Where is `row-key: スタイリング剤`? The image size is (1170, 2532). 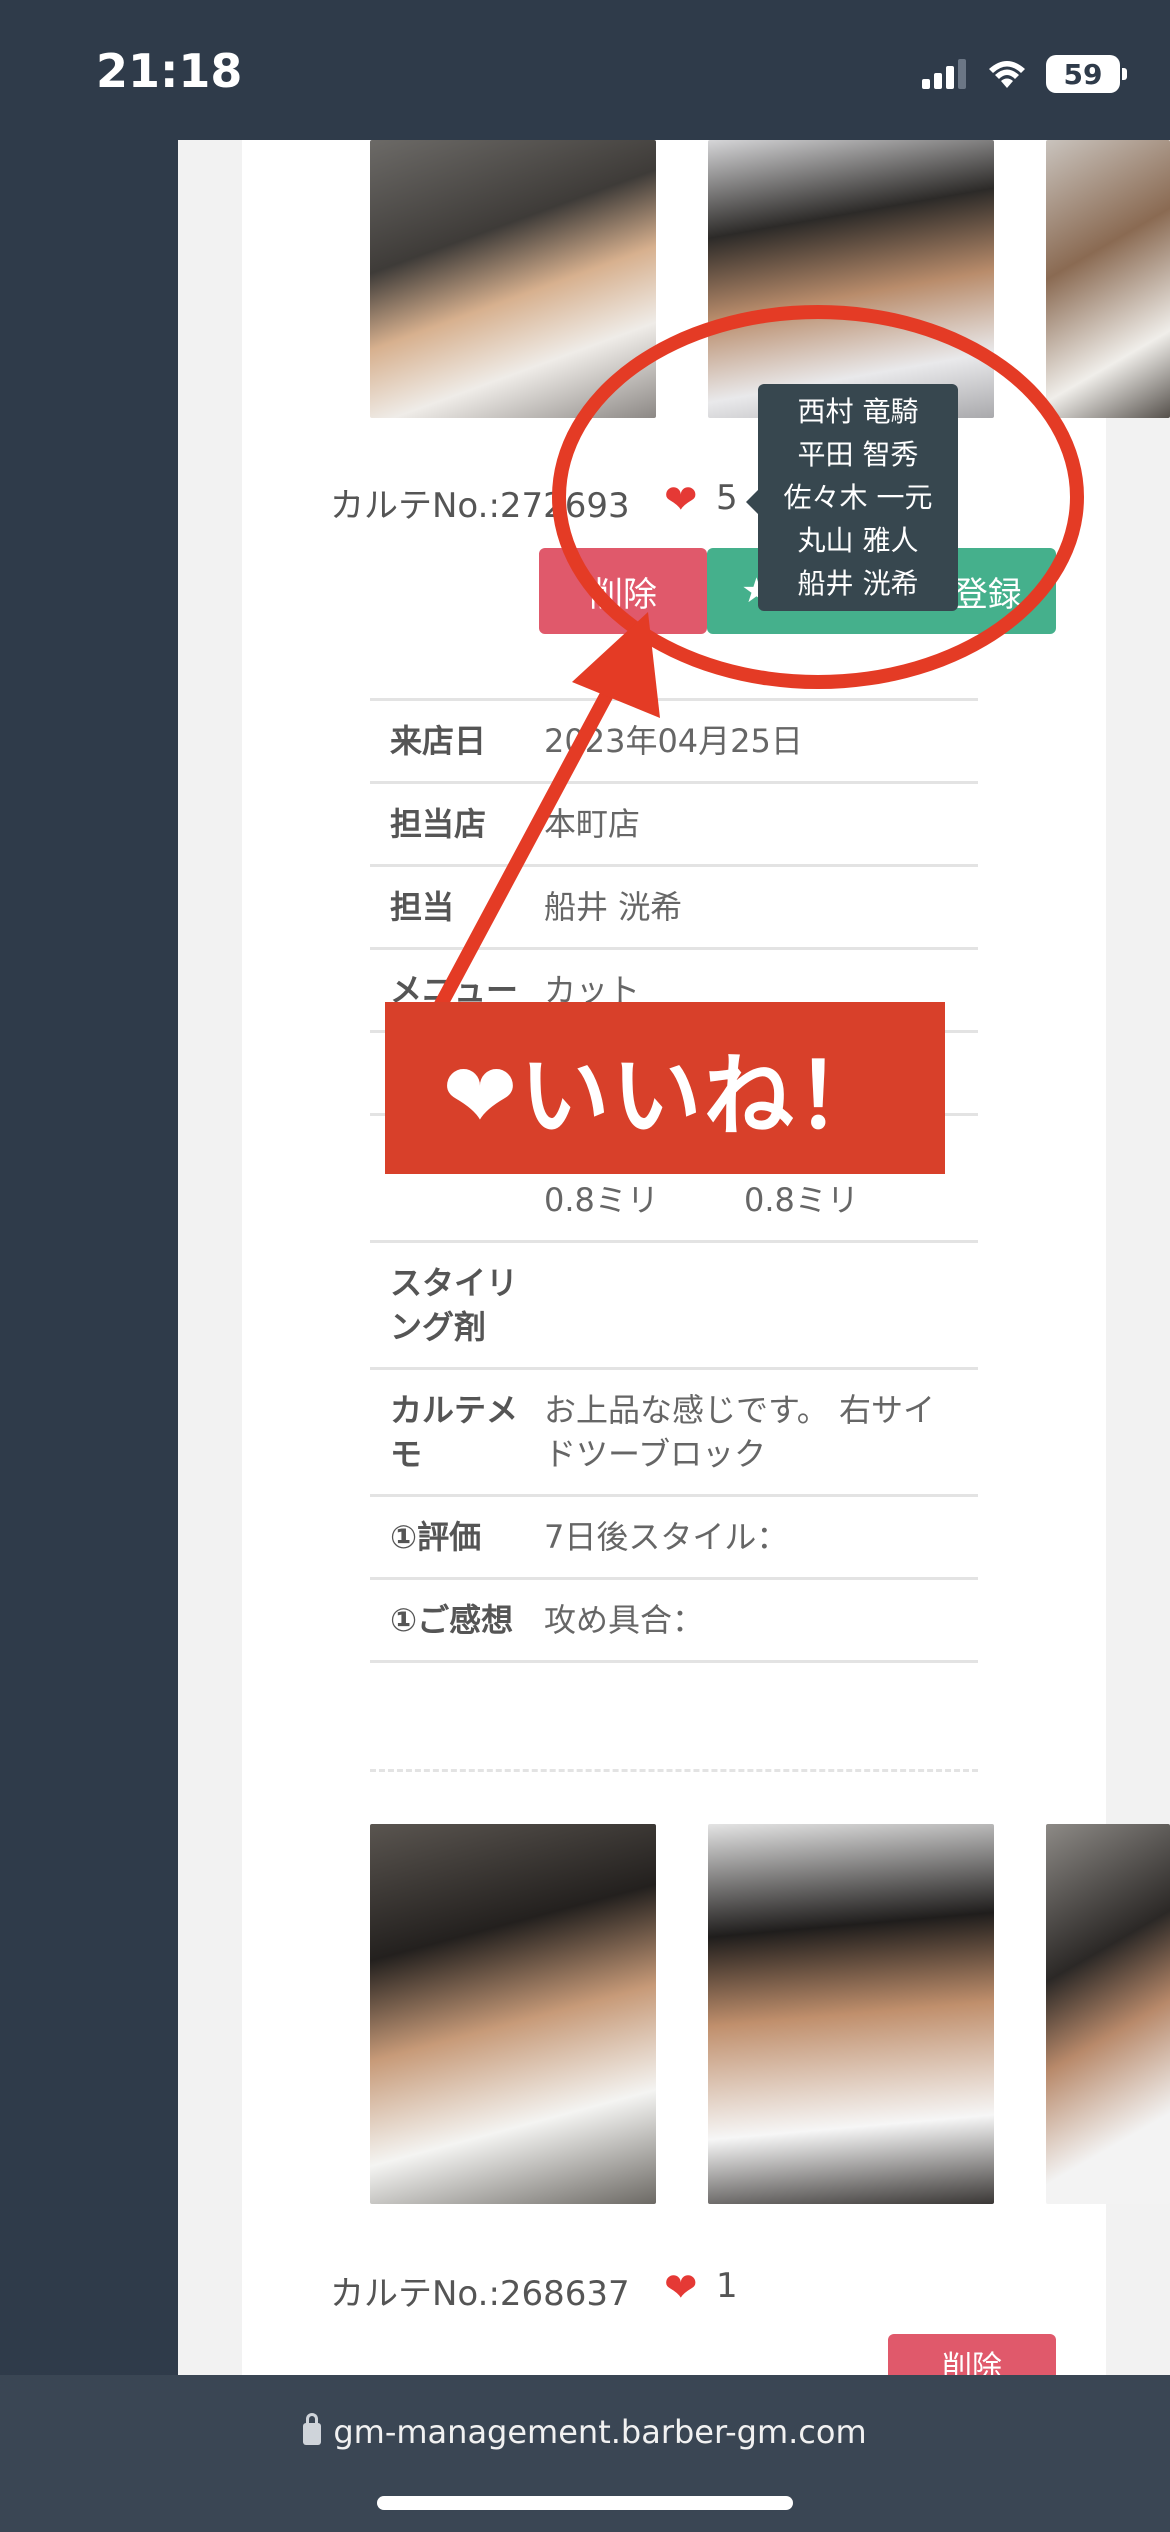
row-key: スタイリング剤 is located at coordinates (454, 1305).